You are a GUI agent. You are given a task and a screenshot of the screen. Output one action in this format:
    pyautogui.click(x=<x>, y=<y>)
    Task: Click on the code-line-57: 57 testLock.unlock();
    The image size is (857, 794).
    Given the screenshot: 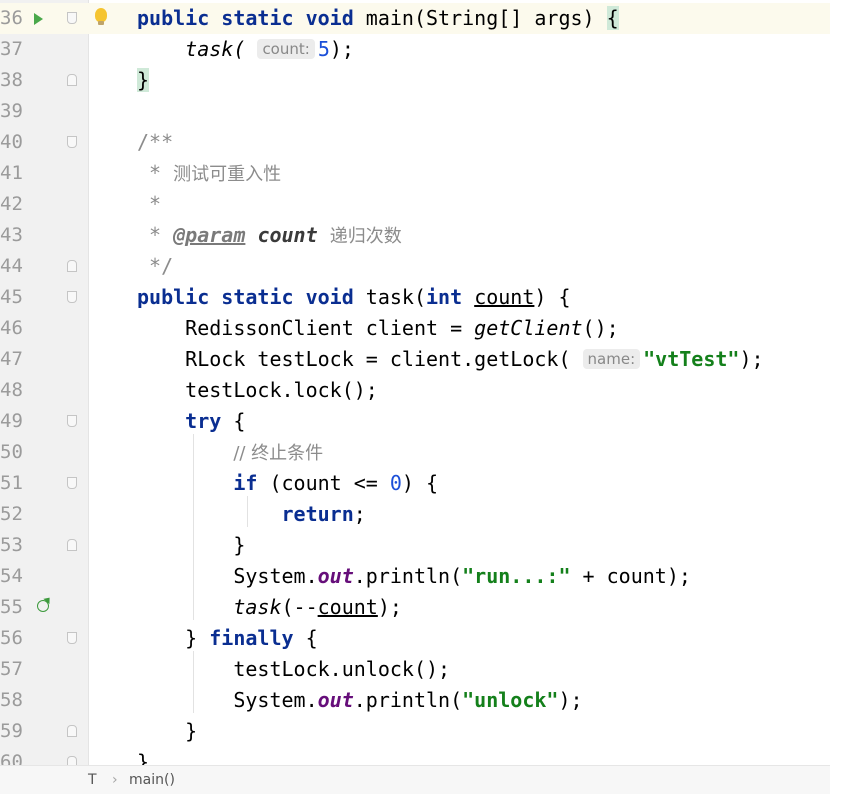 What is the action you would take?
    pyautogui.click(x=415, y=669)
    